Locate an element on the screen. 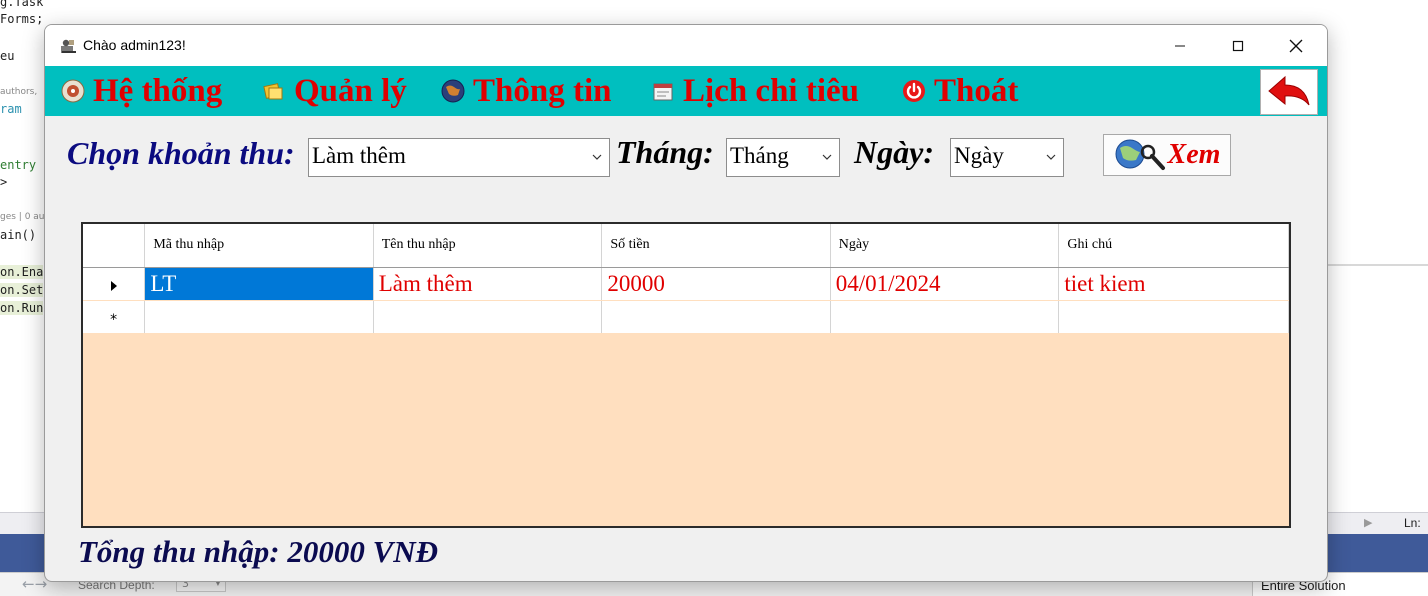  maximize-icon is located at coordinates (1238, 45).